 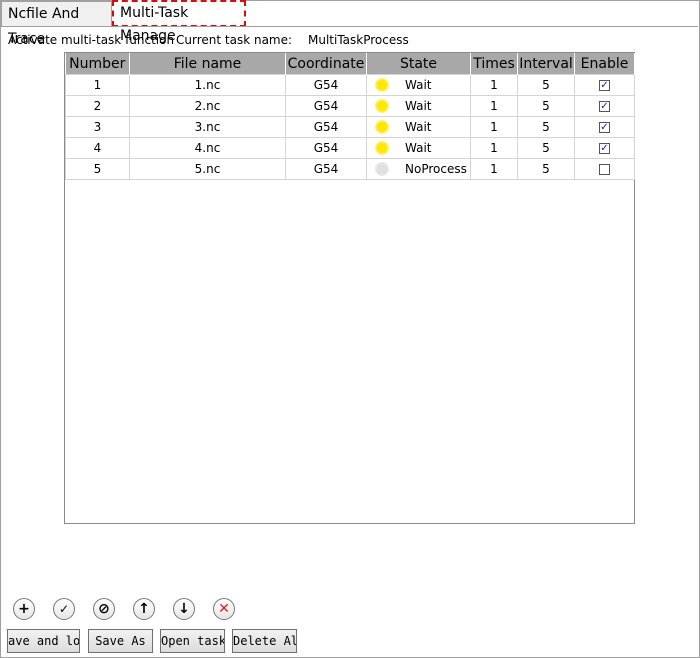 I want to click on header-number: Number, so click(x=97, y=64).